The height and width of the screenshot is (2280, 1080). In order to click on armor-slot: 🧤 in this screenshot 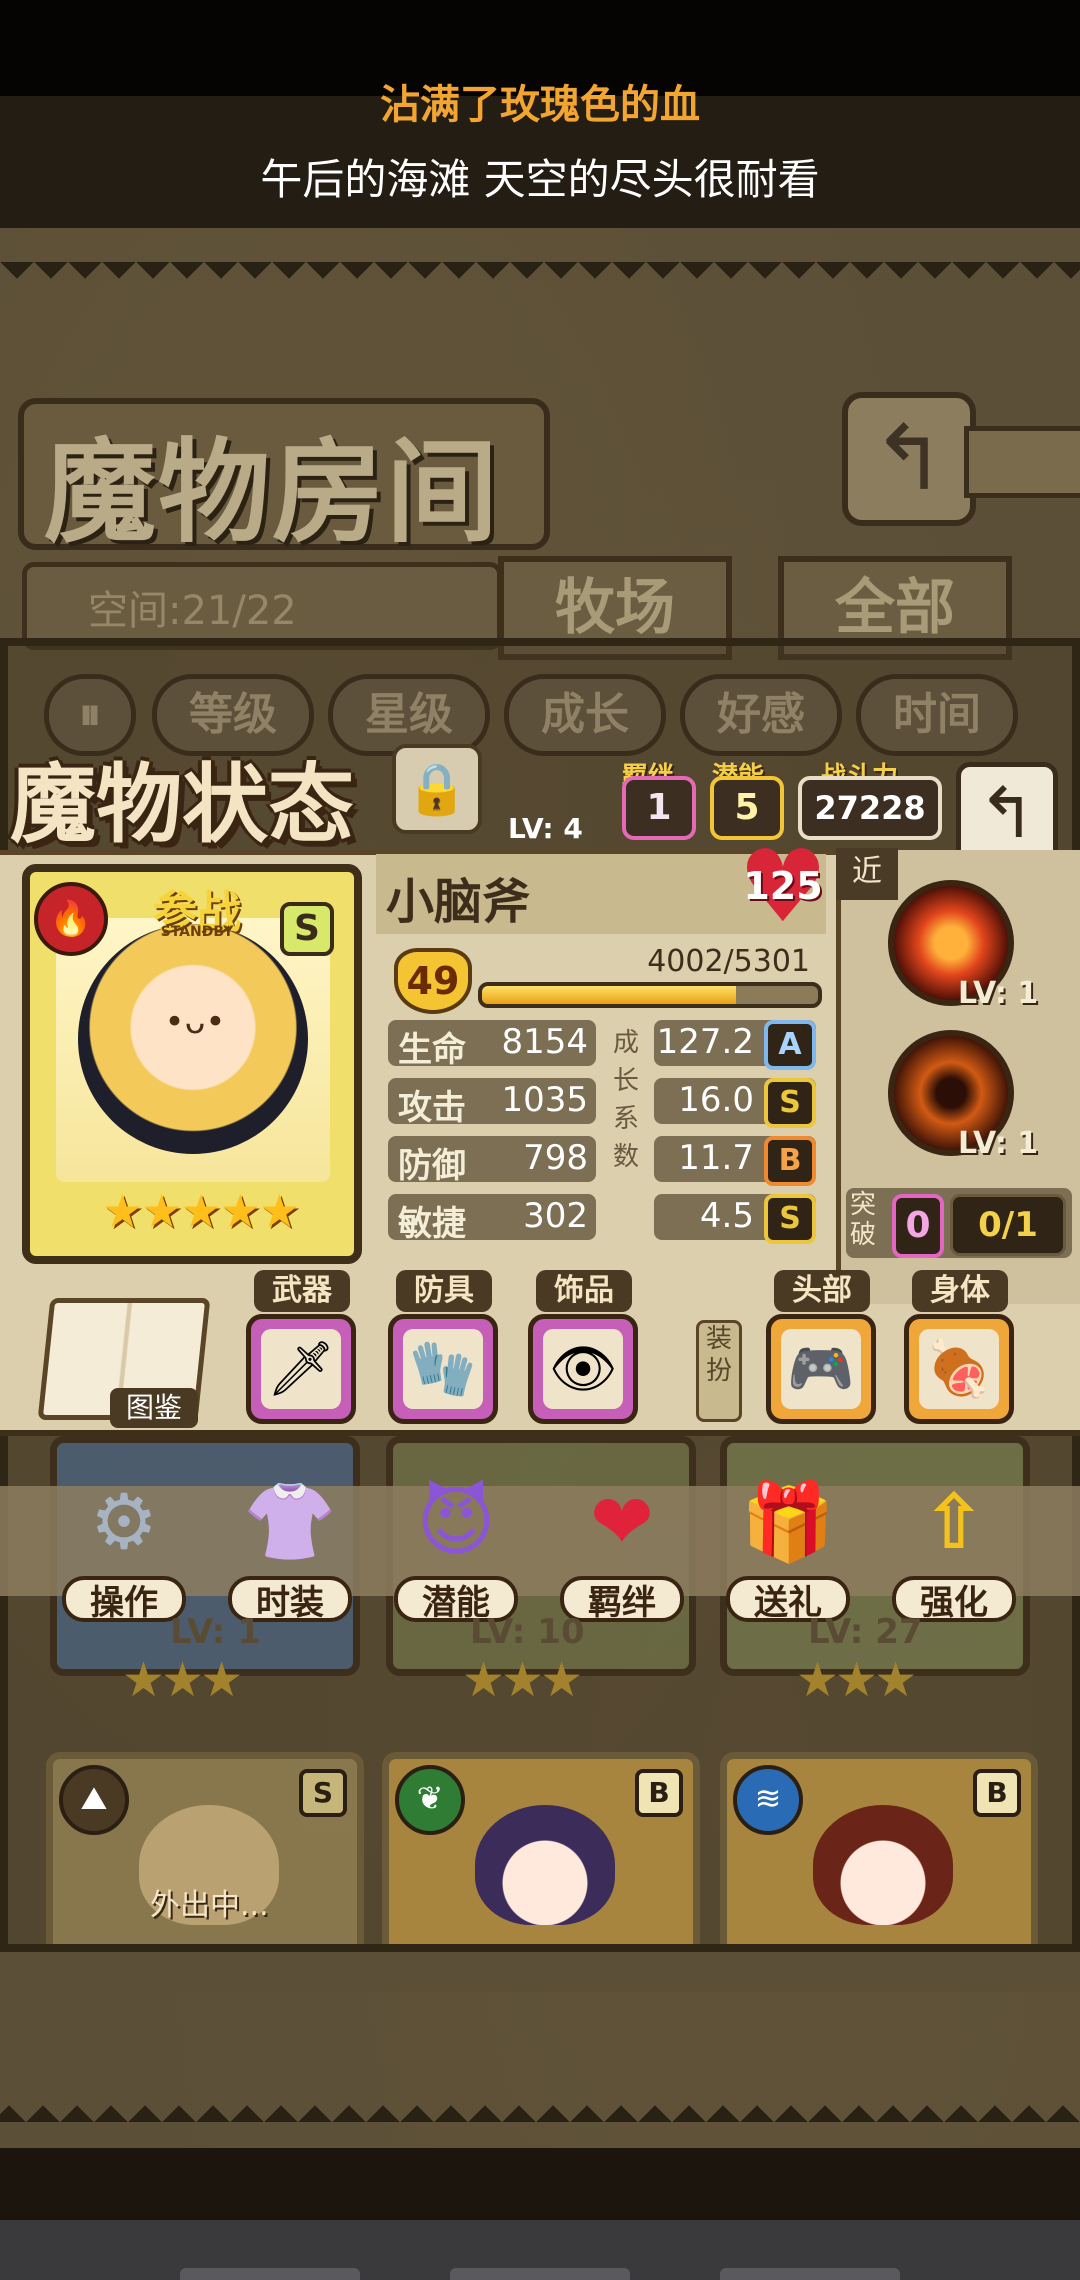, I will do `click(443, 1369)`.